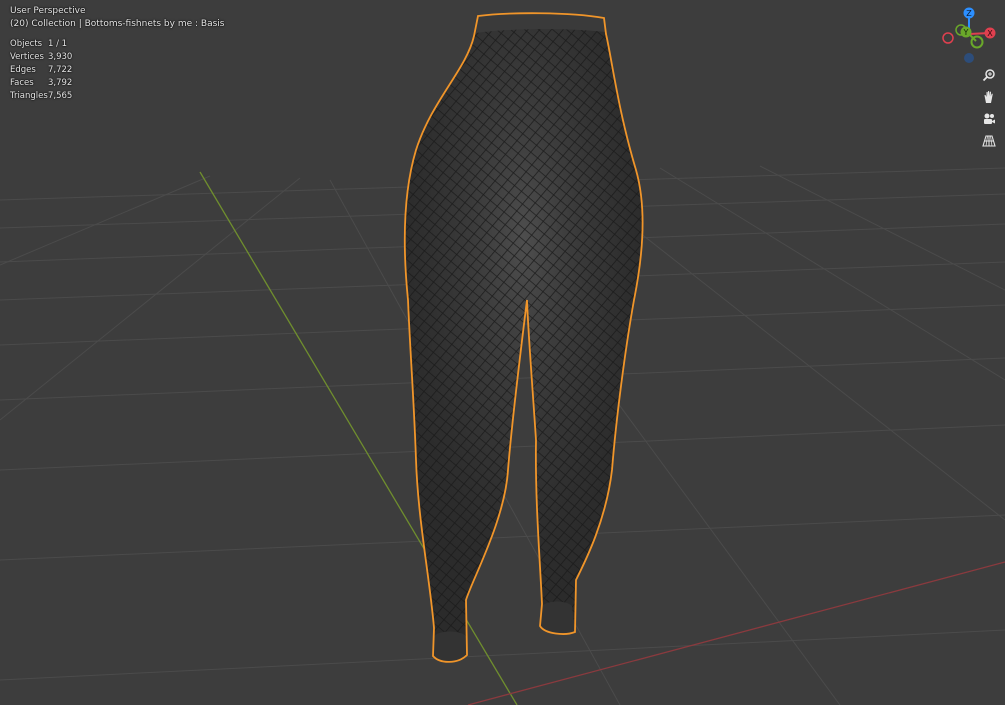 The image size is (1005, 705). Describe the element at coordinates (60, 70) in the screenshot. I see `stat-value: 7,722` at that location.